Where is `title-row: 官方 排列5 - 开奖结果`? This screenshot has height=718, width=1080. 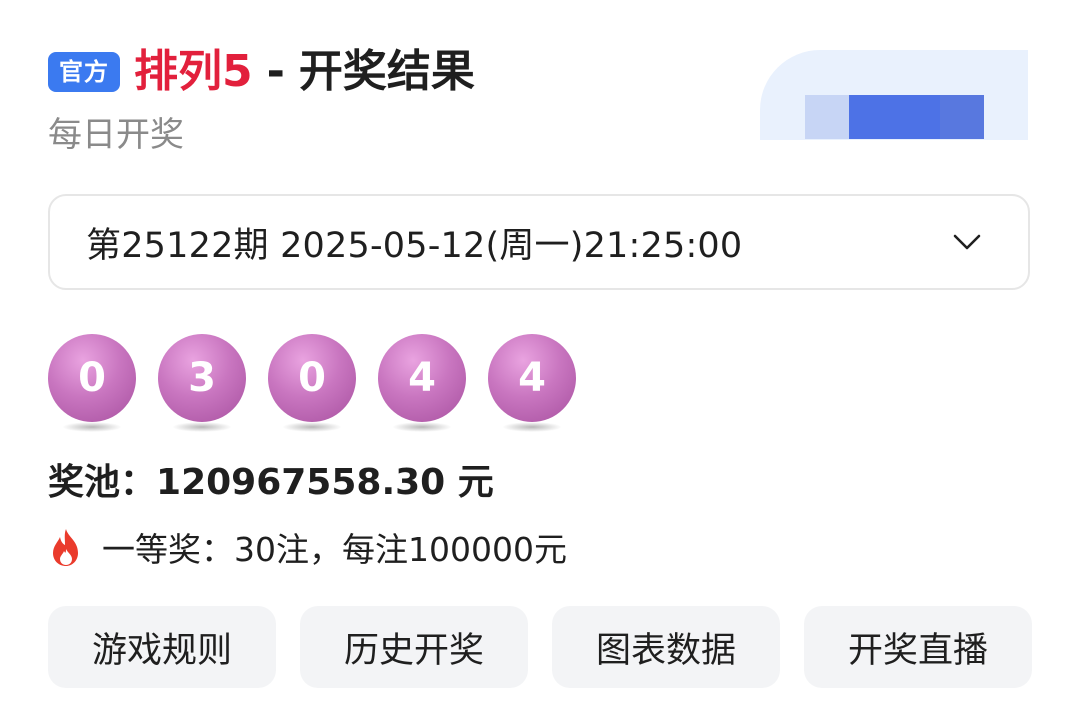 title-row: 官方 排列5 - 开奖结果 is located at coordinates (261, 72).